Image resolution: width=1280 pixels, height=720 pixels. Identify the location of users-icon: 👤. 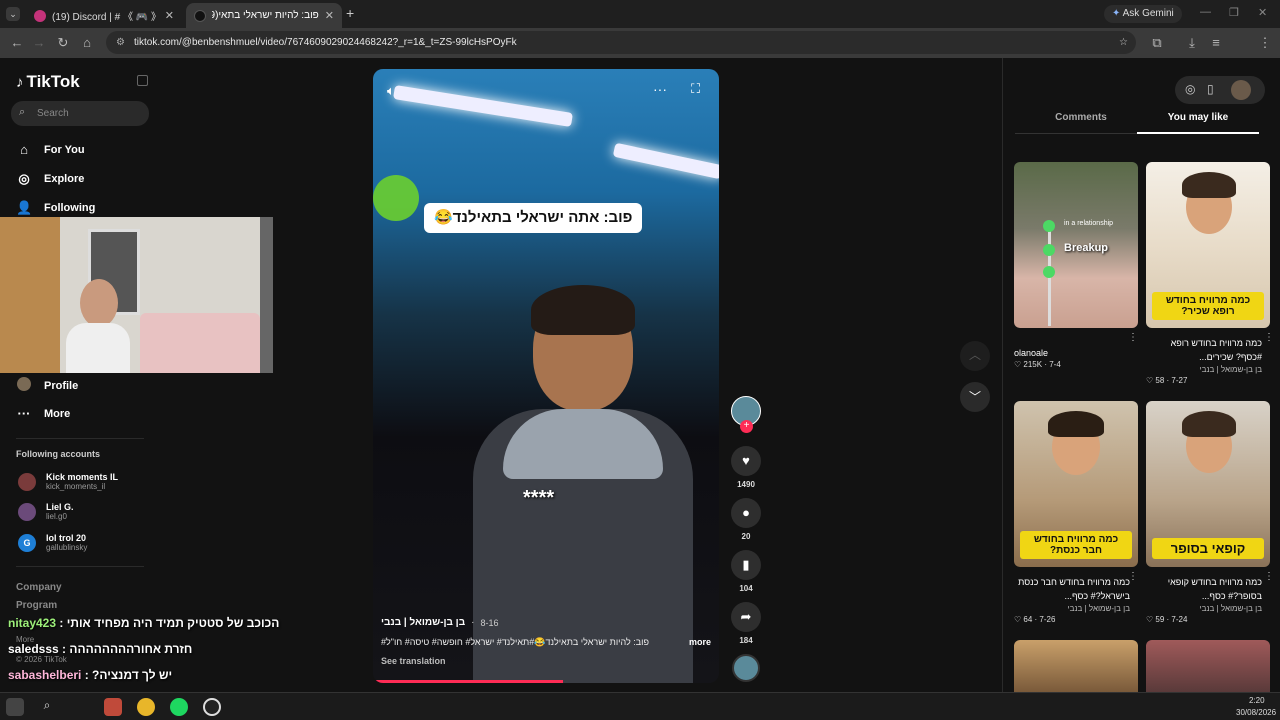
(24, 207).